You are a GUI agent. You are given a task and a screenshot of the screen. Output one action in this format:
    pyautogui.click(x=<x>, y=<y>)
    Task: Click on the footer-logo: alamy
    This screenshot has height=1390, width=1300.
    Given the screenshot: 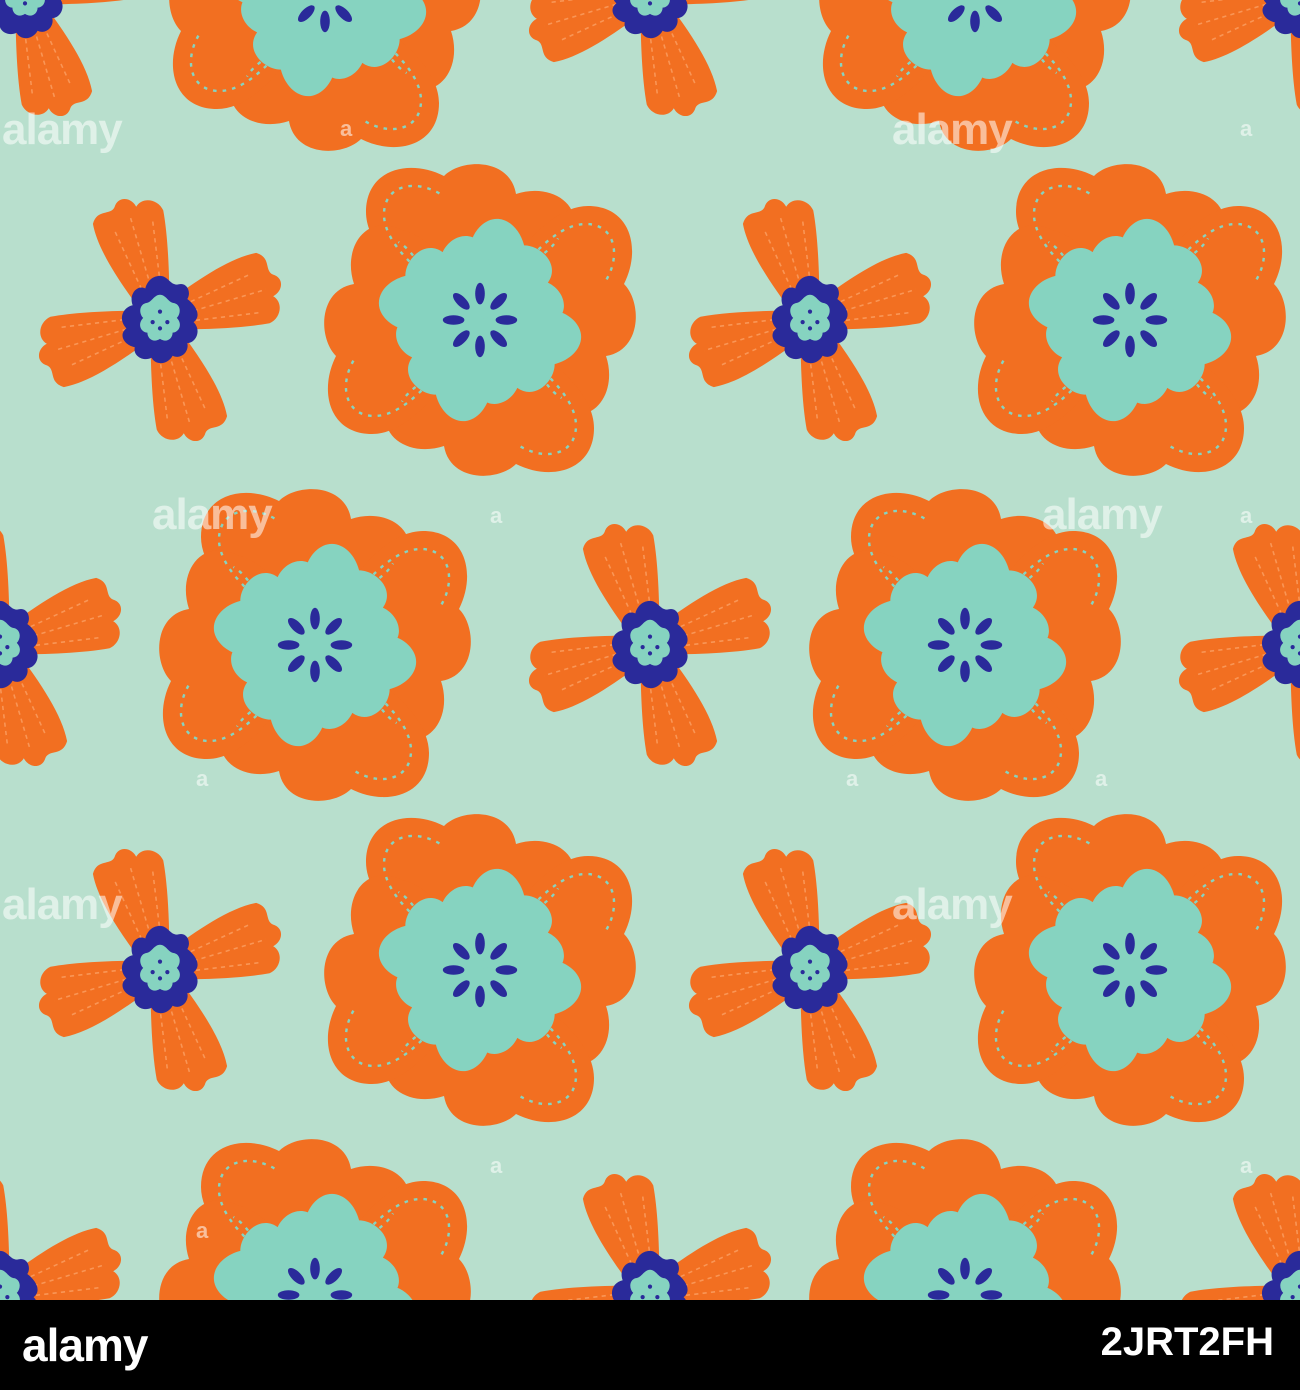 What is the action you would take?
    pyautogui.click(x=85, y=1345)
    